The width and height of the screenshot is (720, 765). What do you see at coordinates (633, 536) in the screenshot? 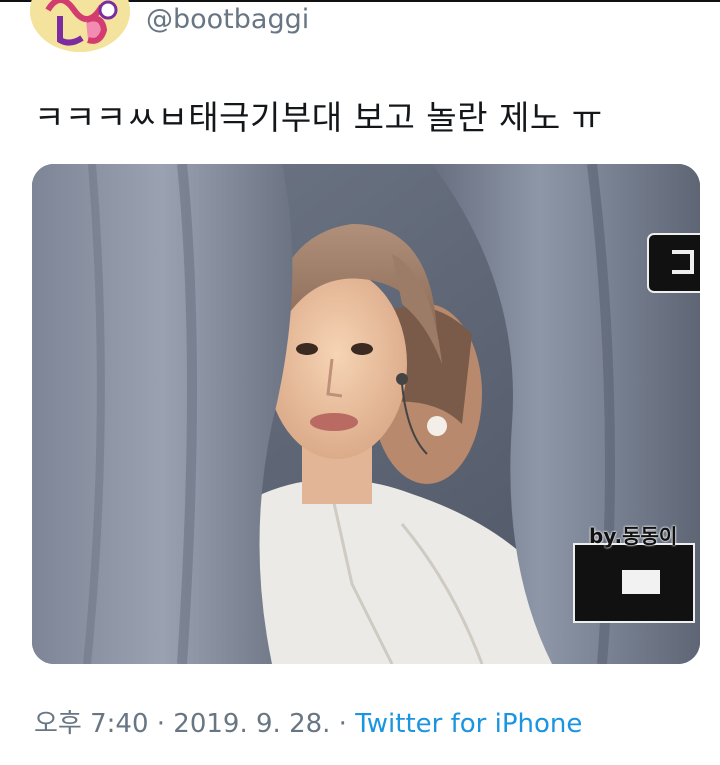
I see `photo-watermark: by.동동이` at bounding box center [633, 536].